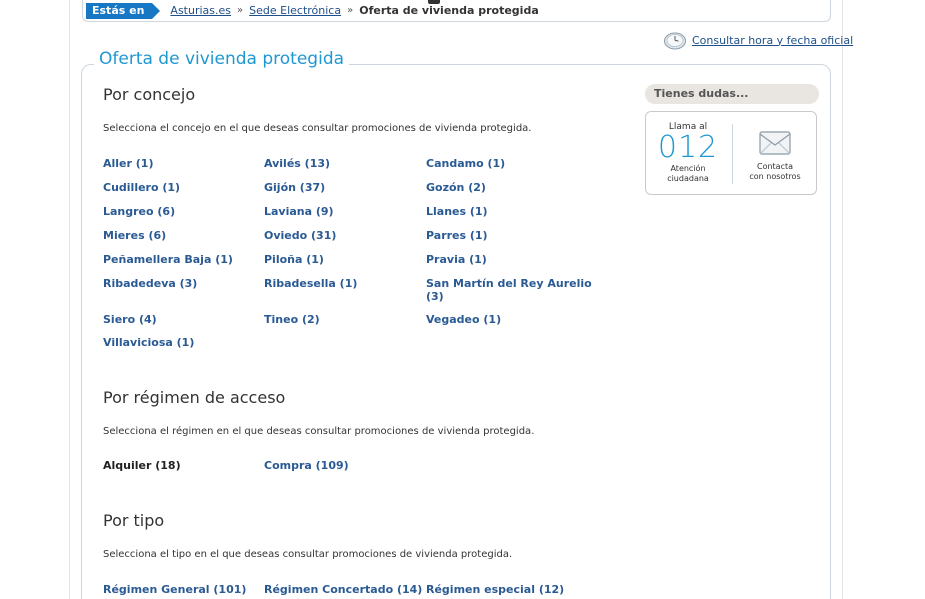 The width and height of the screenshot is (925, 599). I want to click on phone-label-sub2: ciudadana, so click(688, 178).